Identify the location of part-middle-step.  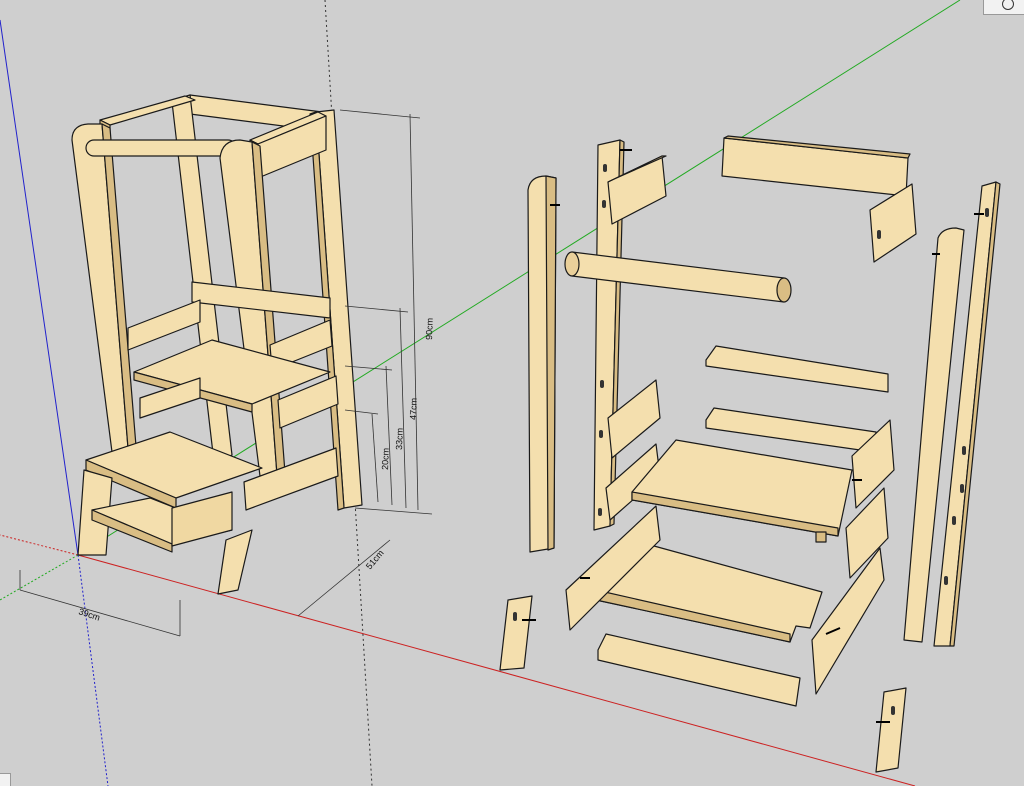
(742, 488).